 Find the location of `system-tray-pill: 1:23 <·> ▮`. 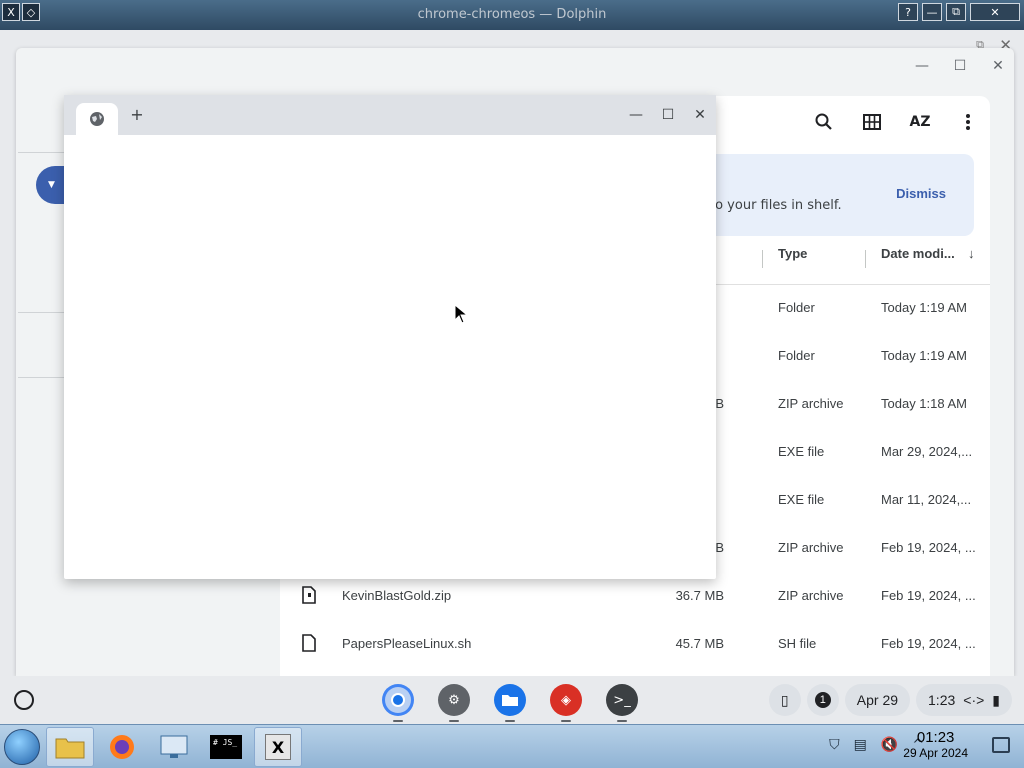

system-tray-pill: 1:23 <·> ▮ is located at coordinates (964, 700).